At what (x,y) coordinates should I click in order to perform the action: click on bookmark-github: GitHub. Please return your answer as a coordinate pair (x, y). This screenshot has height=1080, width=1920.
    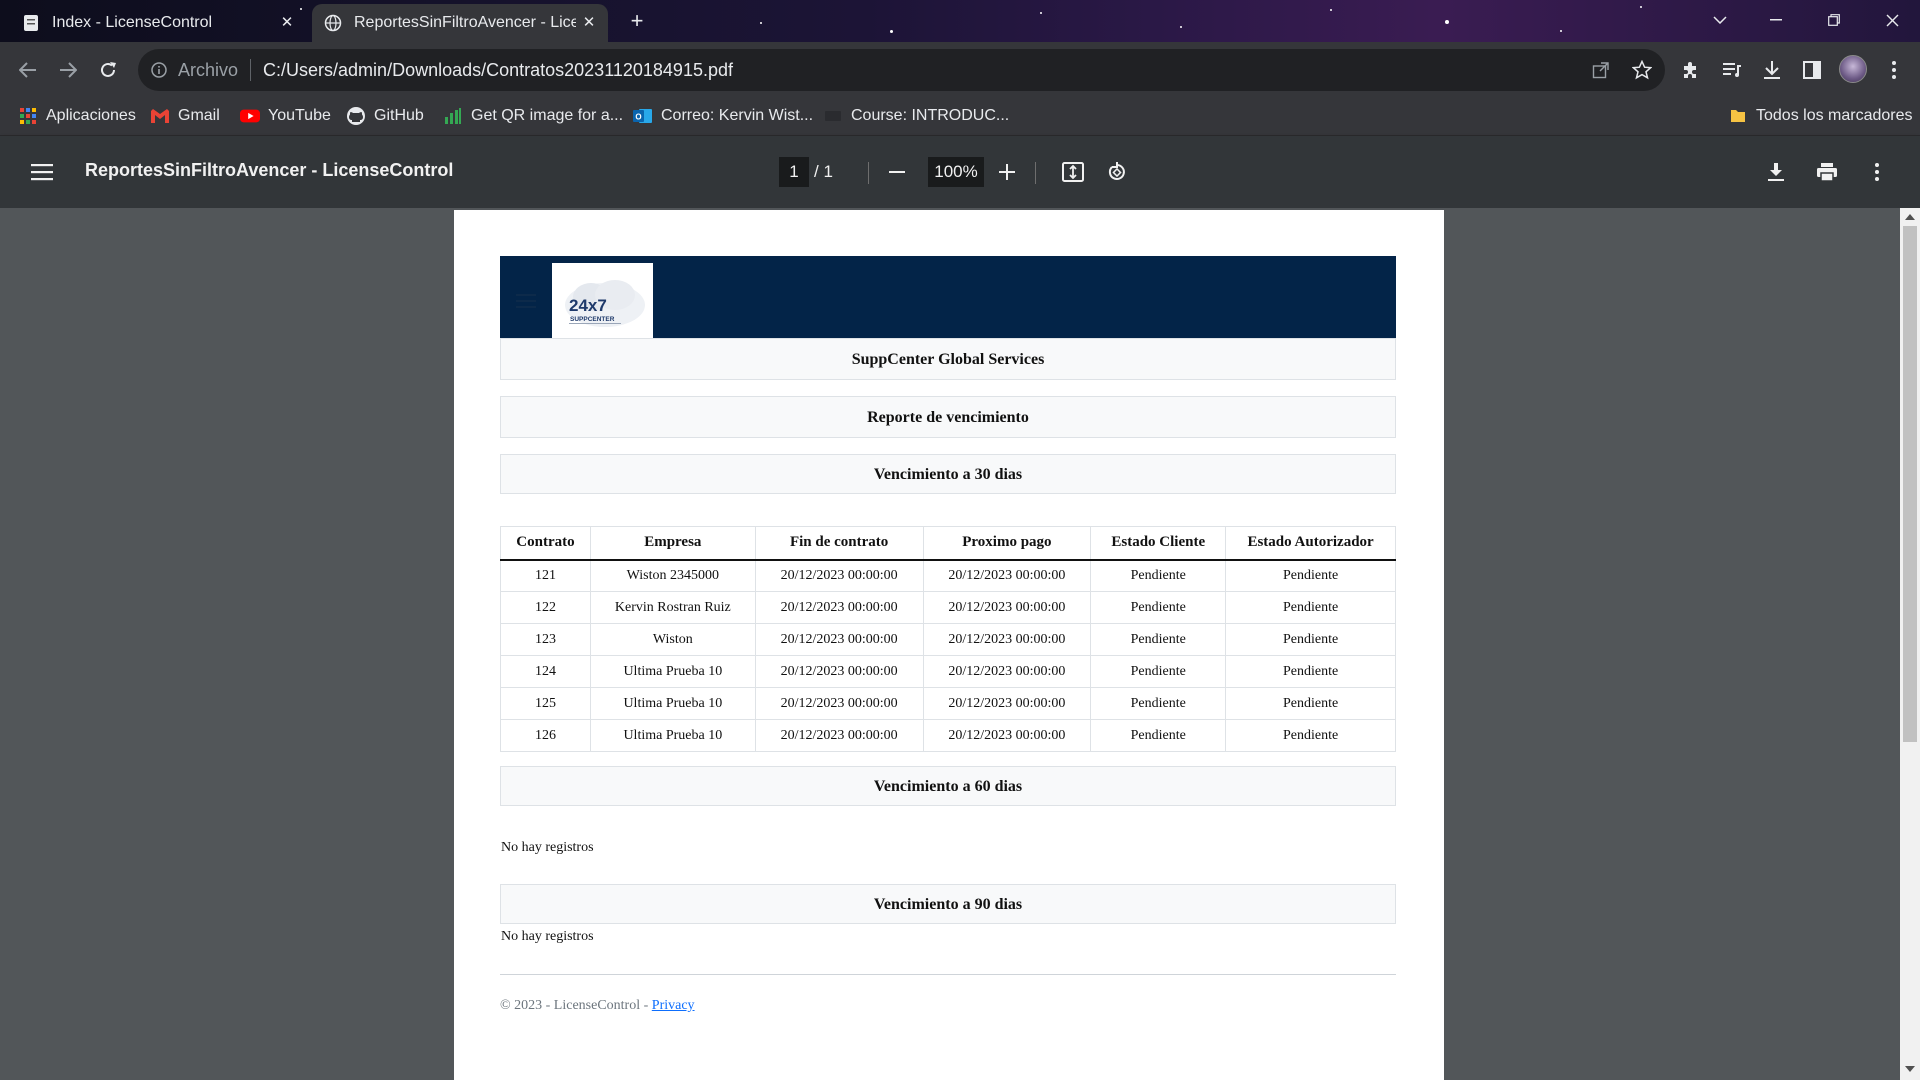
    Looking at the image, I should click on (385, 116).